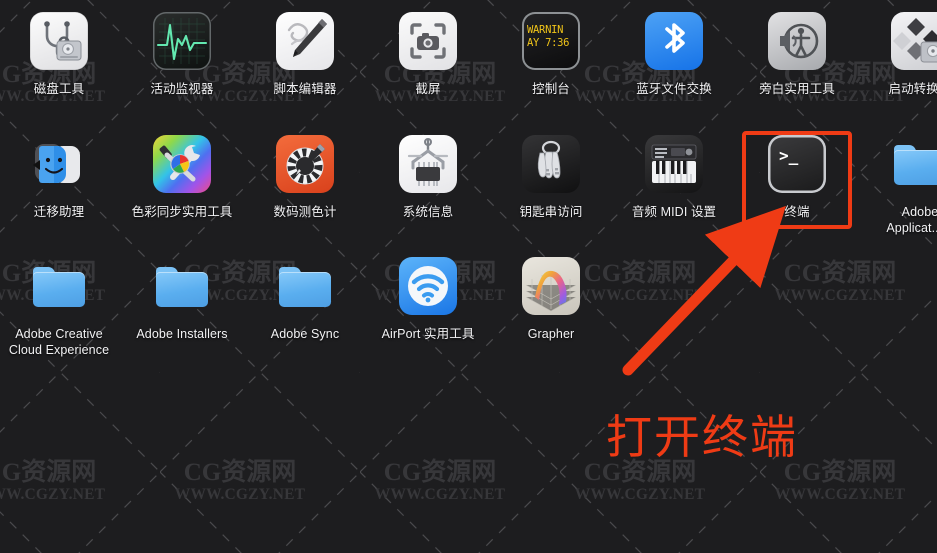  Describe the element at coordinates (428, 89) in the screenshot. I see `icon-label: 截屏` at that location.